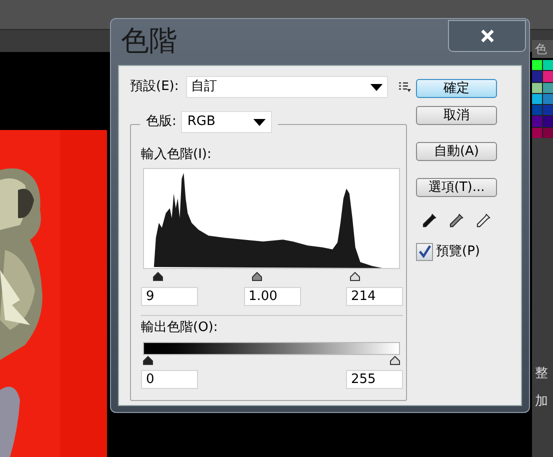 The width and height of the screenshot is (553, 457). Describe the element at coordinates (287, 87) in the screenshot. I see `preset-dropdown: 自訂` at that location.